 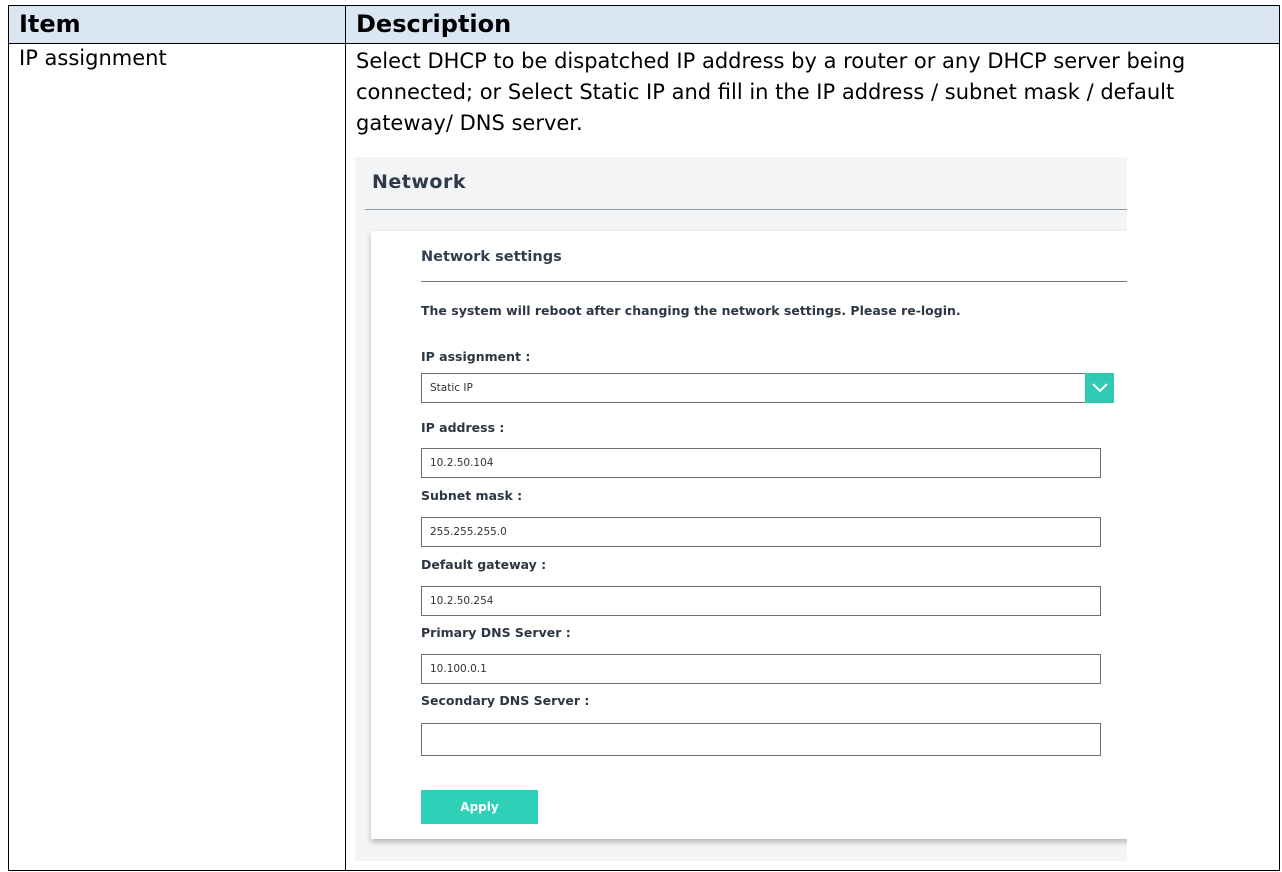 I want to click on page-title: Network, so click(x=419, y=182).